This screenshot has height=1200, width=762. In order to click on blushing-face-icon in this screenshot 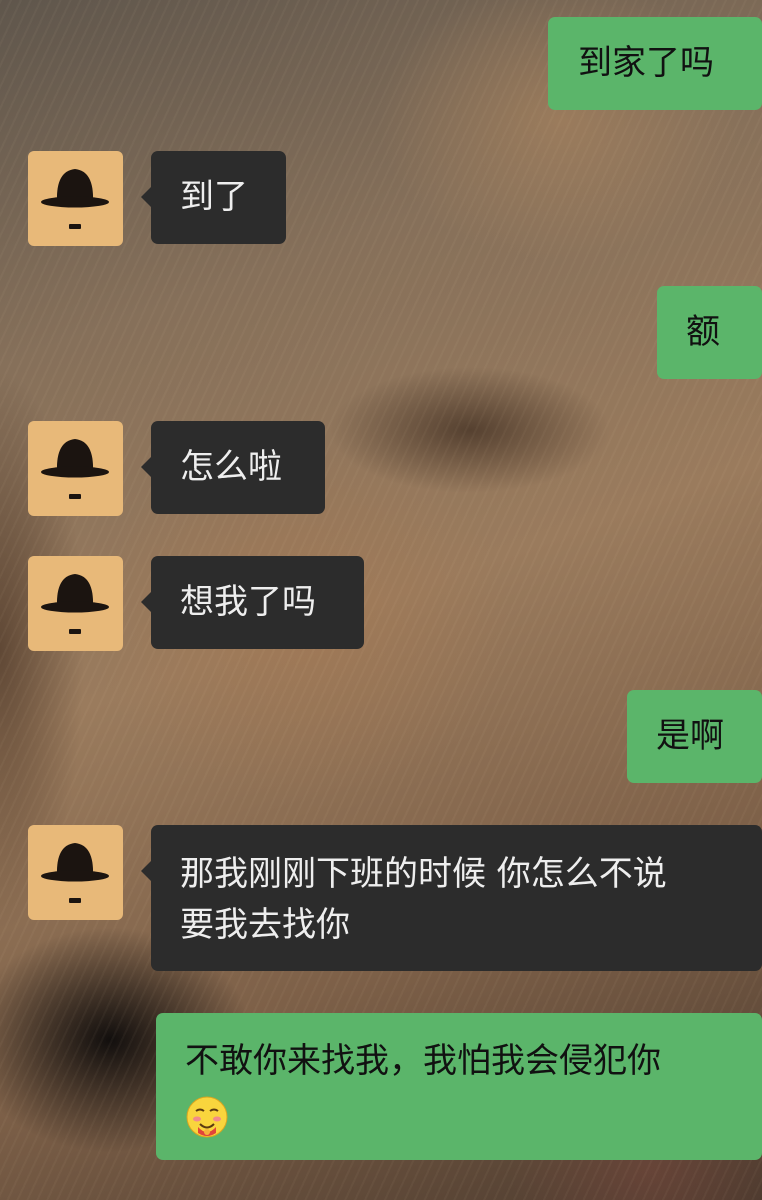, I will do `click(207, 1116)`.